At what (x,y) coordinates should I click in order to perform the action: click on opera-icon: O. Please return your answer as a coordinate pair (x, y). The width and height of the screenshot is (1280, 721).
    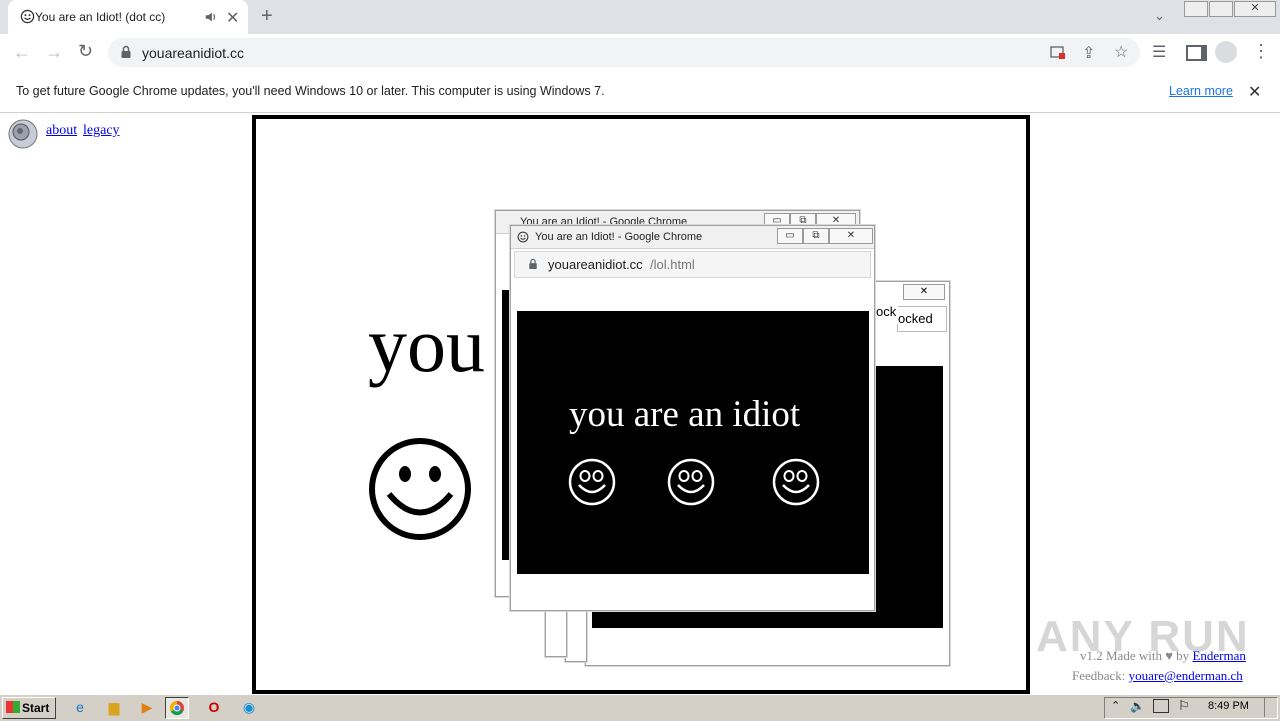
    Looking at the image, I should click on (214, 707).